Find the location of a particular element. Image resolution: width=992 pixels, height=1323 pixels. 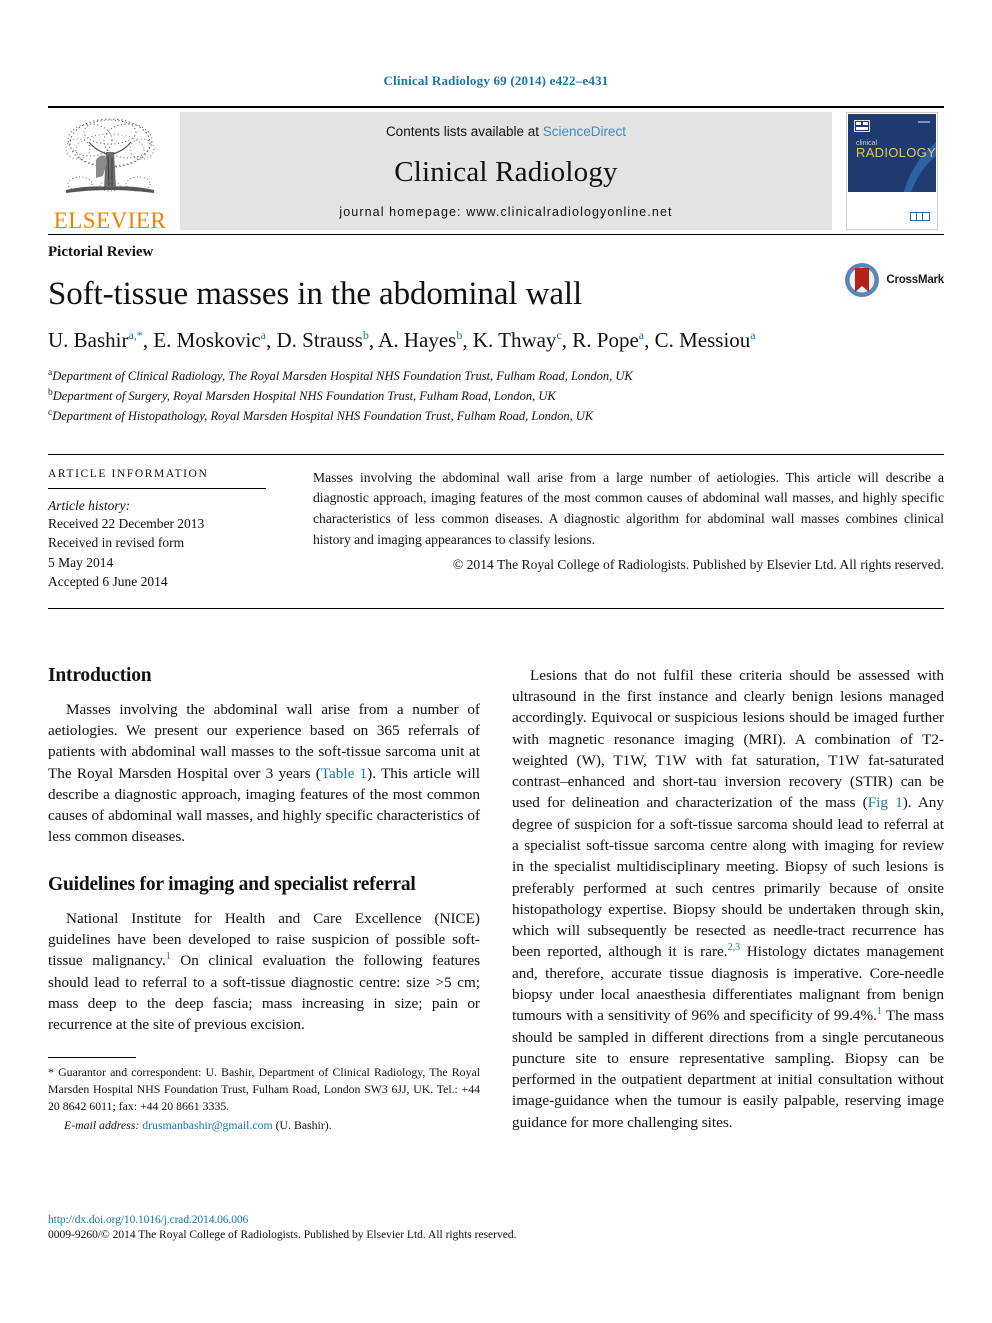

article-history-label: Article history: is located at coordinates (89, 505).